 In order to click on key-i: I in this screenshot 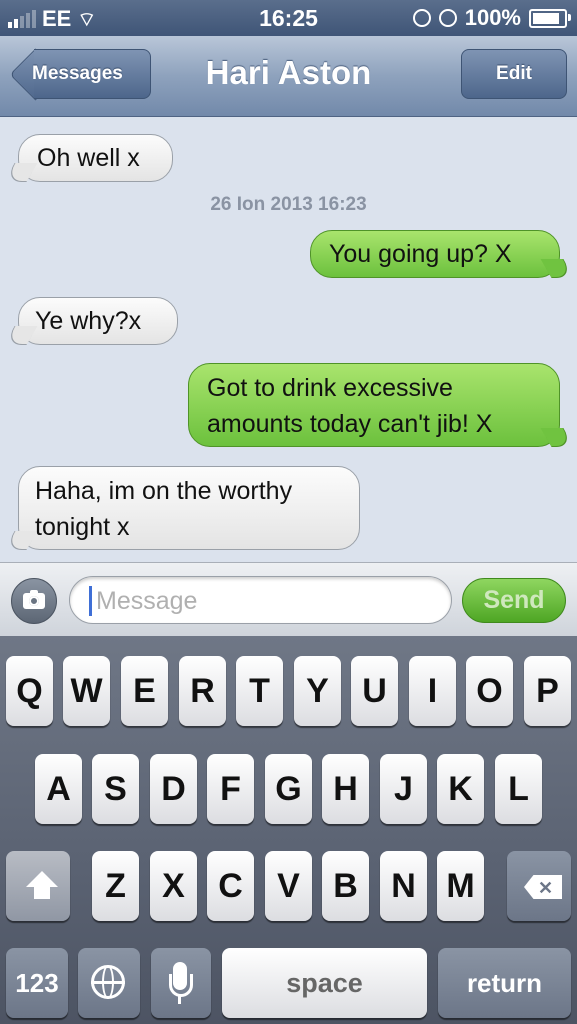, I will do `click(432, 691)`.